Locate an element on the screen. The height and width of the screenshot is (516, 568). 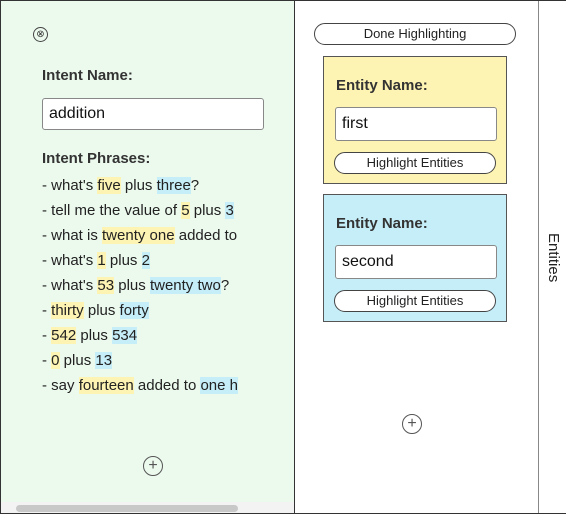
entity-card-first: Entity Name: first Highlight Entities is located at coordinates (415, 120).